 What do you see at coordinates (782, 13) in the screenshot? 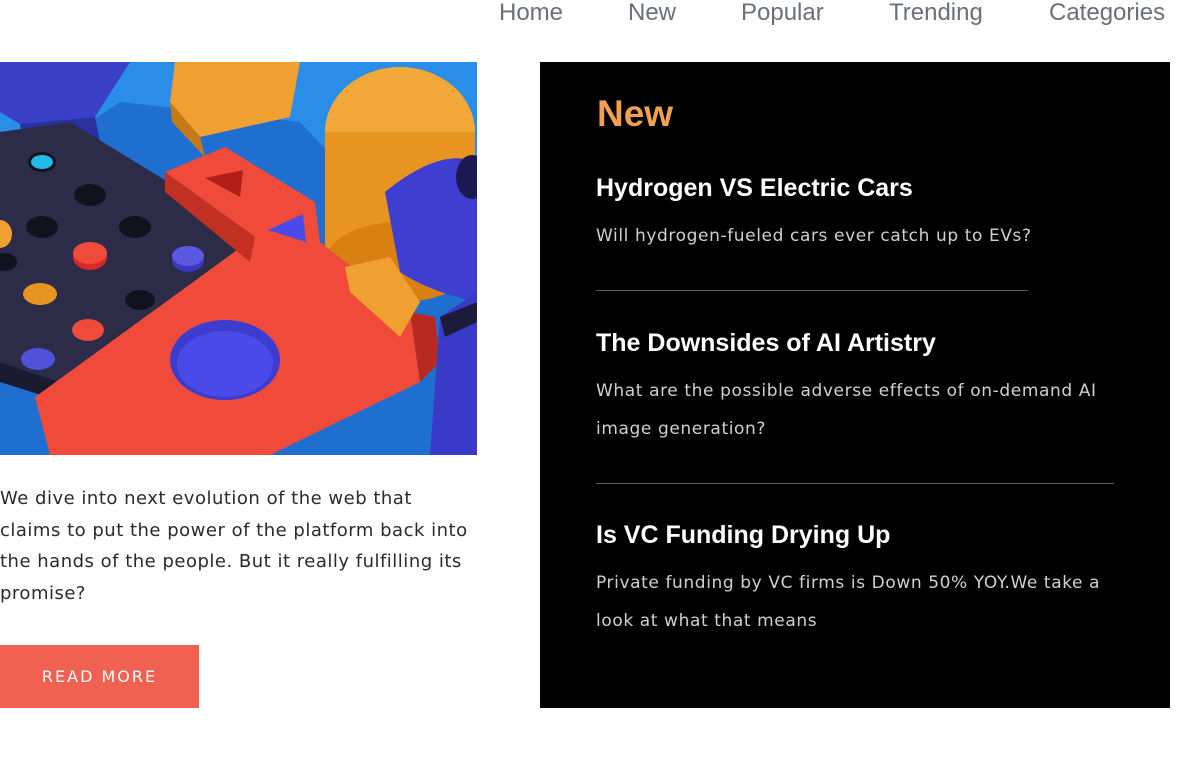
I see `nav-popular: Popular` at bounding box center [782, 13].